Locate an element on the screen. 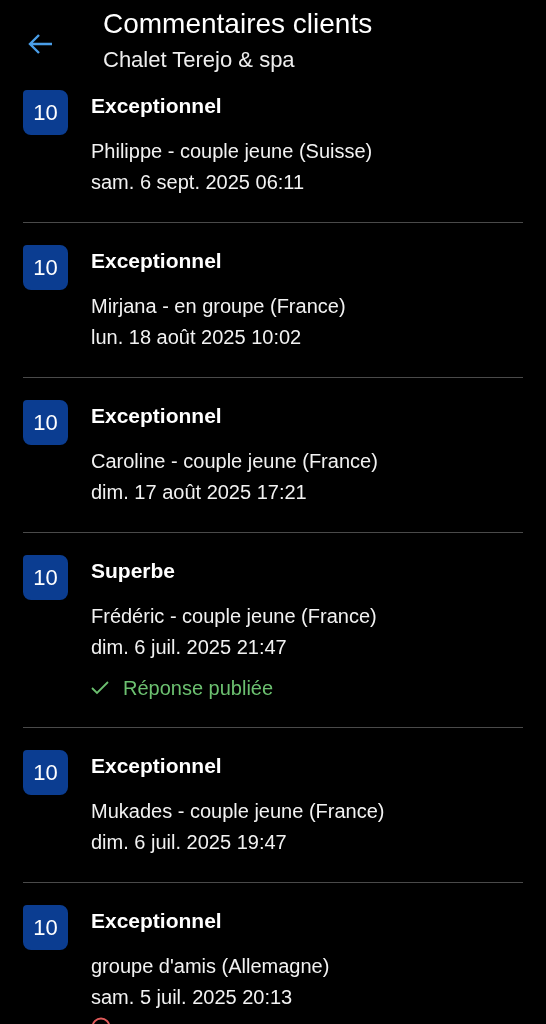 The height and width of the screenshot is (1024, 546). guest-info: groupe d'amis (Allemagne) is located at coordinates (210, 966).